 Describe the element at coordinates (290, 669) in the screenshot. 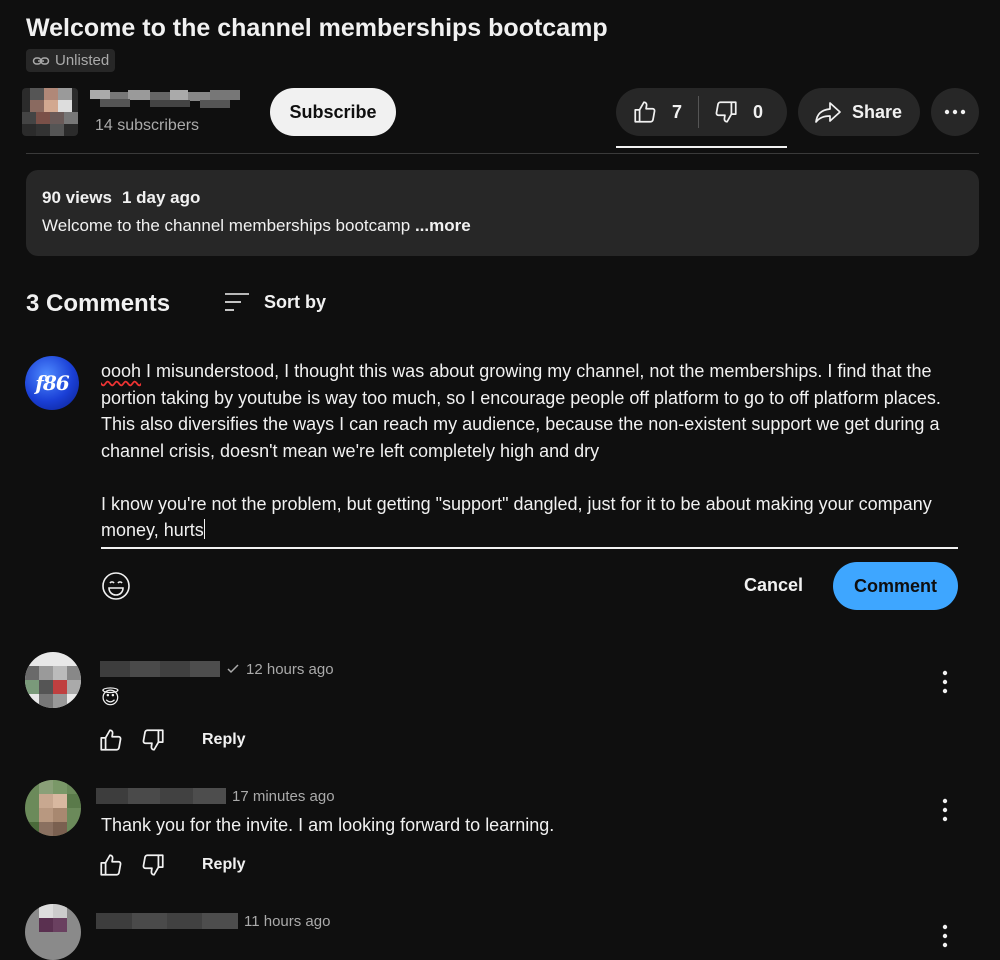

I see `comment-time: 12 hours ago` at that location.